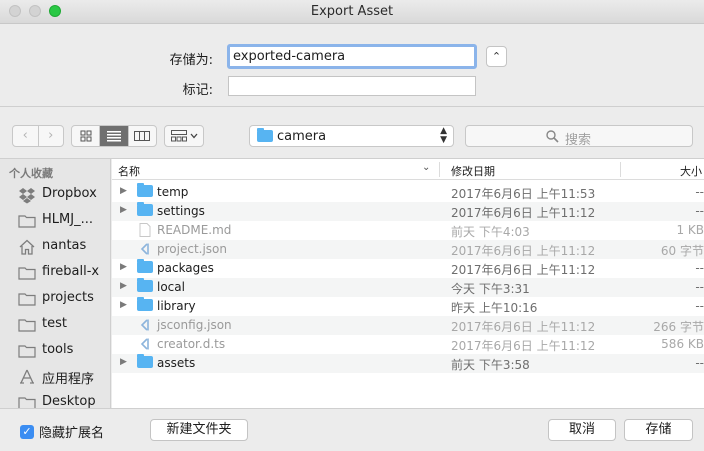  What do you see at coordinates (658, 430) in the screenshot?
I see `save-button: 存储` at bounding box center [658, 430].